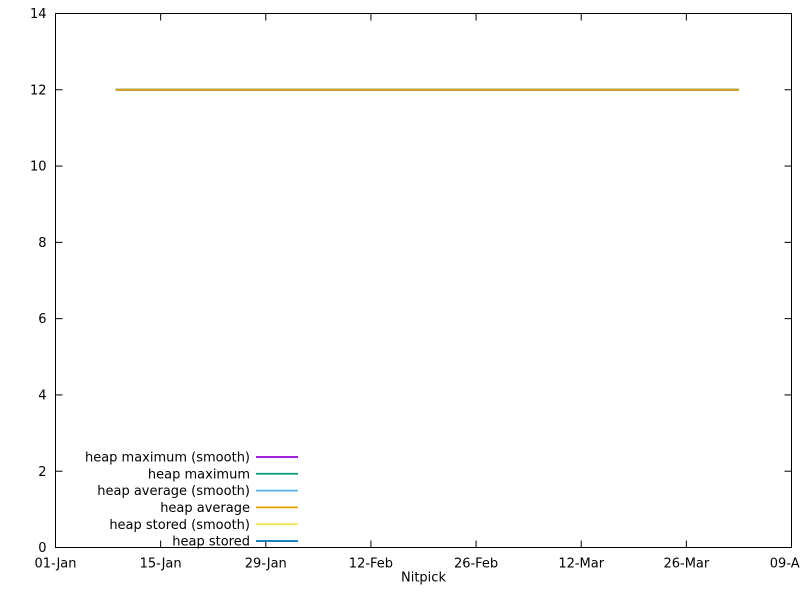 This screenshot has width=800, height=600. What do you see at coordinates (42, 548) in the screenshot?
I see `y-tick-label: 0` at bounding box center [42, 548].